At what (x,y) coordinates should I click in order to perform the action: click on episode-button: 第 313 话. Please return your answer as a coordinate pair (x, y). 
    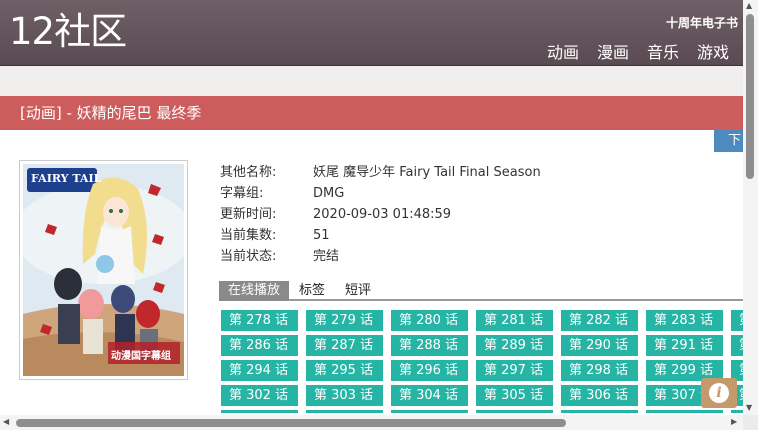
    Looking at the image, I should click on (514, 411).